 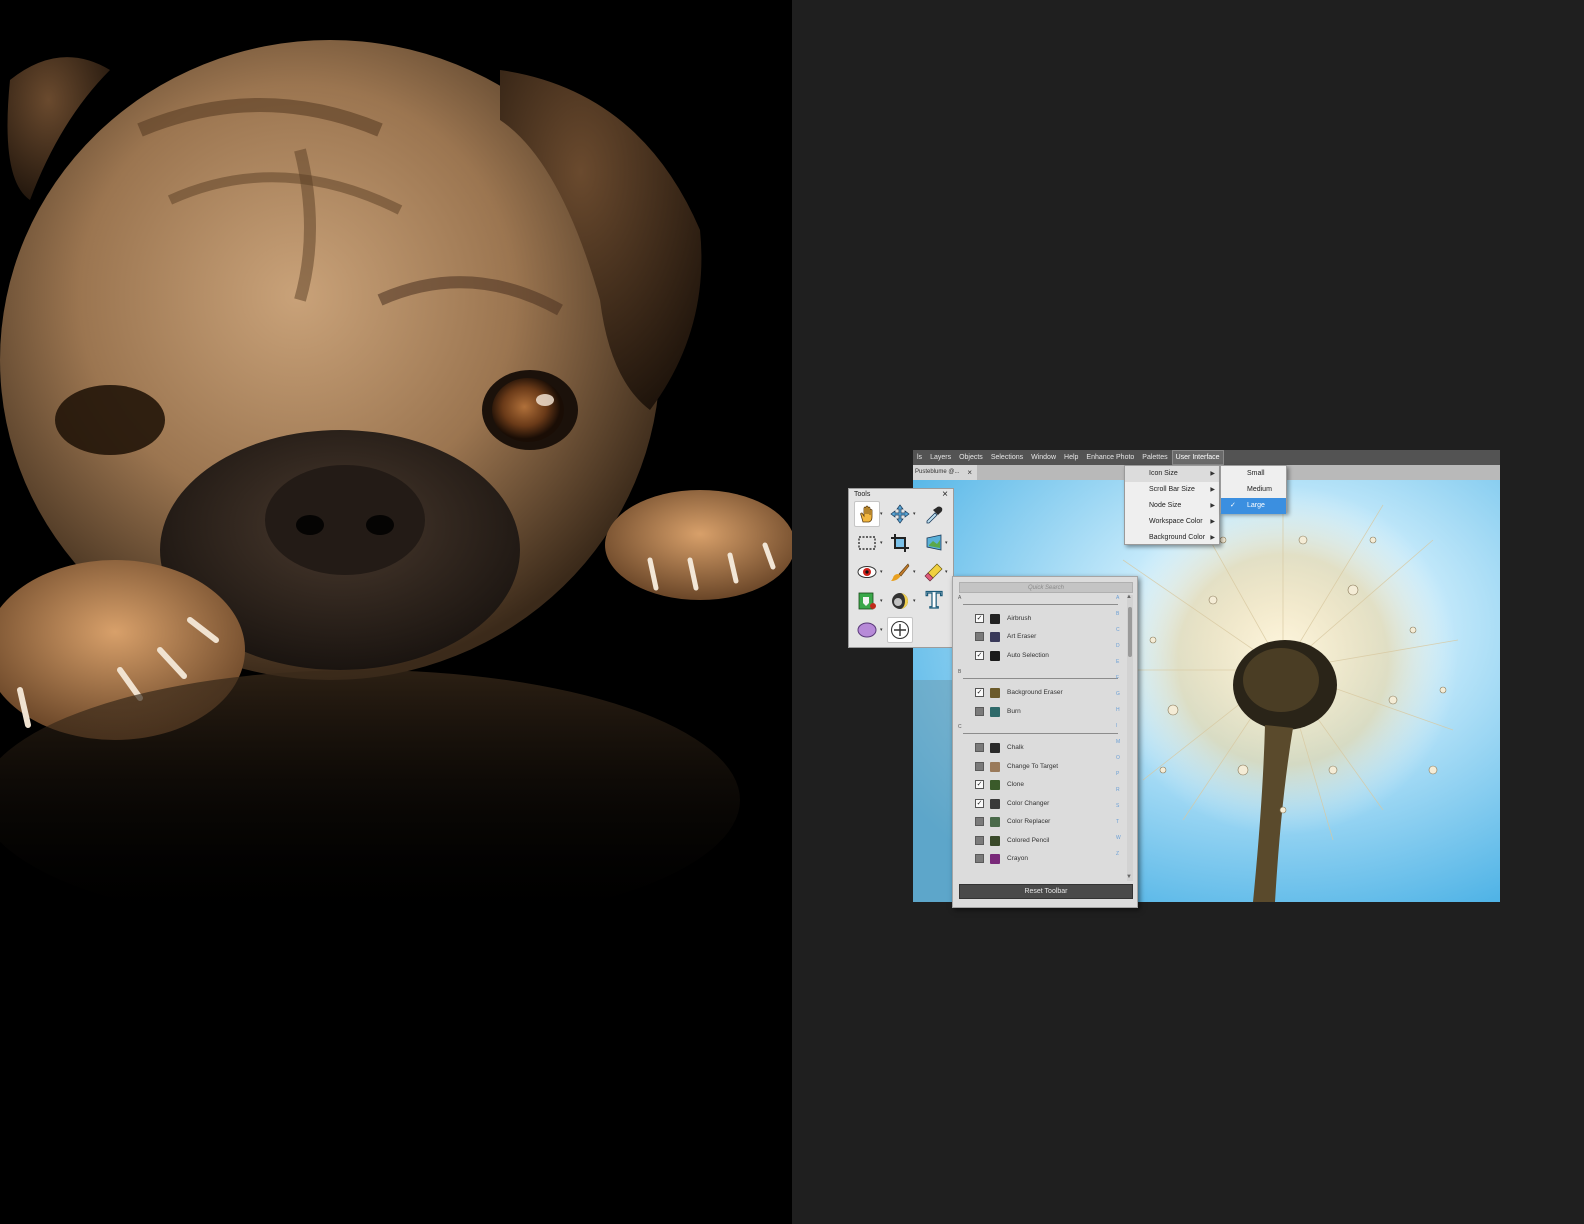 I want to click on chevron-down-icon: ▼, so click(x=1129, y=877).